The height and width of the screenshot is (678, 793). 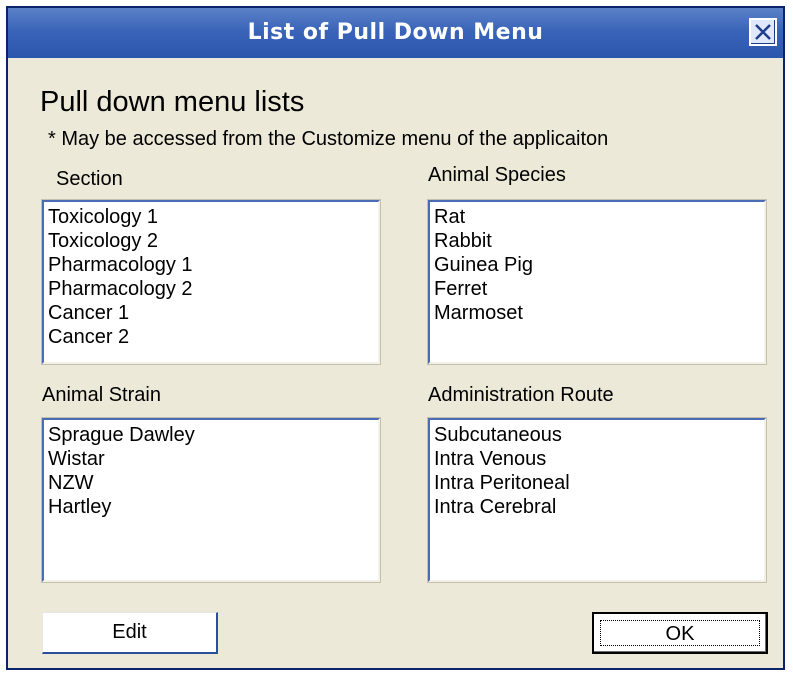 What do you see at coordinates (211, 313) in the screenshot?
I see `list-item: Cancer 1` at bounding box center [211, 313].